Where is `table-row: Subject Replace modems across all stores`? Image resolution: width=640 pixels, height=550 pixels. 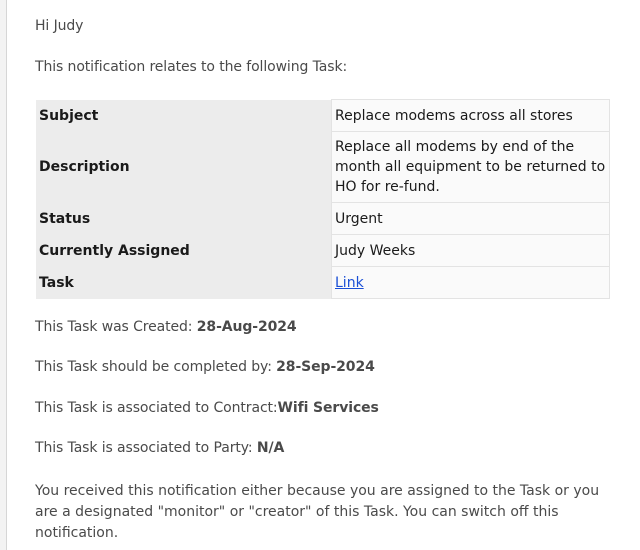
table-row: Subject Replace modems across all stores is located at coordinates (323, 115).